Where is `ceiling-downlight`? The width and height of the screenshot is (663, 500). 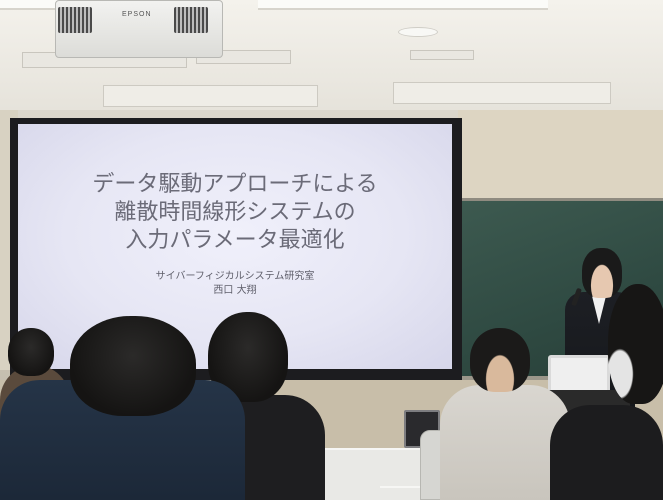
ceiling-downlight is located at coordinates (418, 32).